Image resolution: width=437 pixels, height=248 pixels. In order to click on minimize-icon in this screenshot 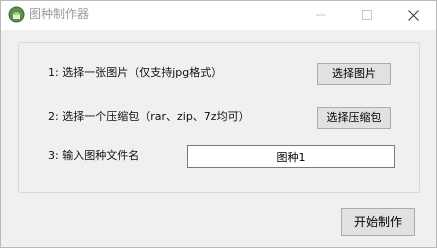, I will do `click(321, 15)`.